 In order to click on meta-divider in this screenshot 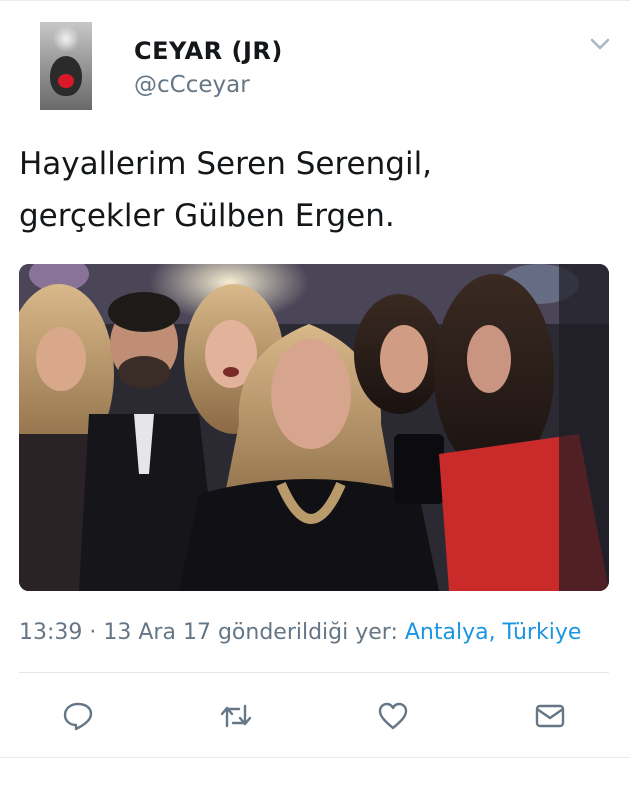, I will do `click(314, 672)`.